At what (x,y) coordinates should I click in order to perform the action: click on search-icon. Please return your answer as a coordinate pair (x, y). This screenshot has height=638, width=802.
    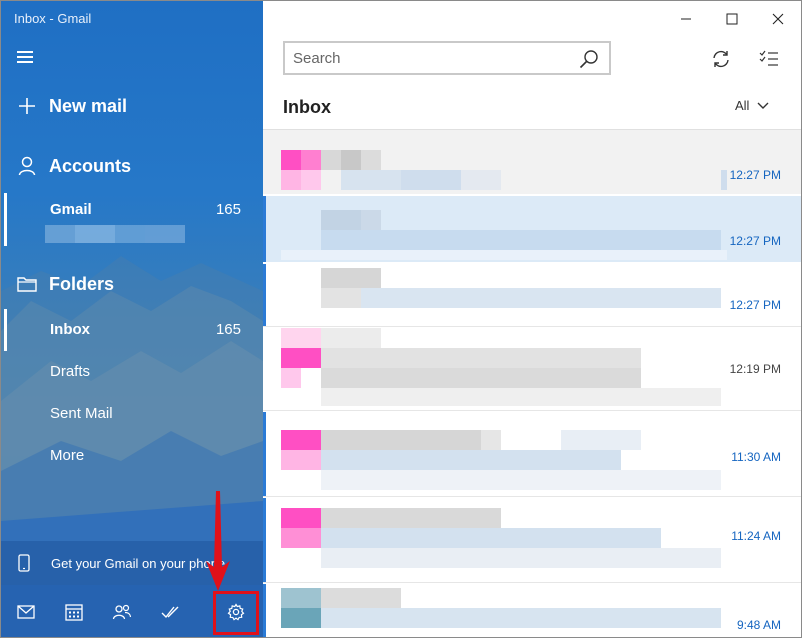
    Looking at the image, I should click on (589, 61).